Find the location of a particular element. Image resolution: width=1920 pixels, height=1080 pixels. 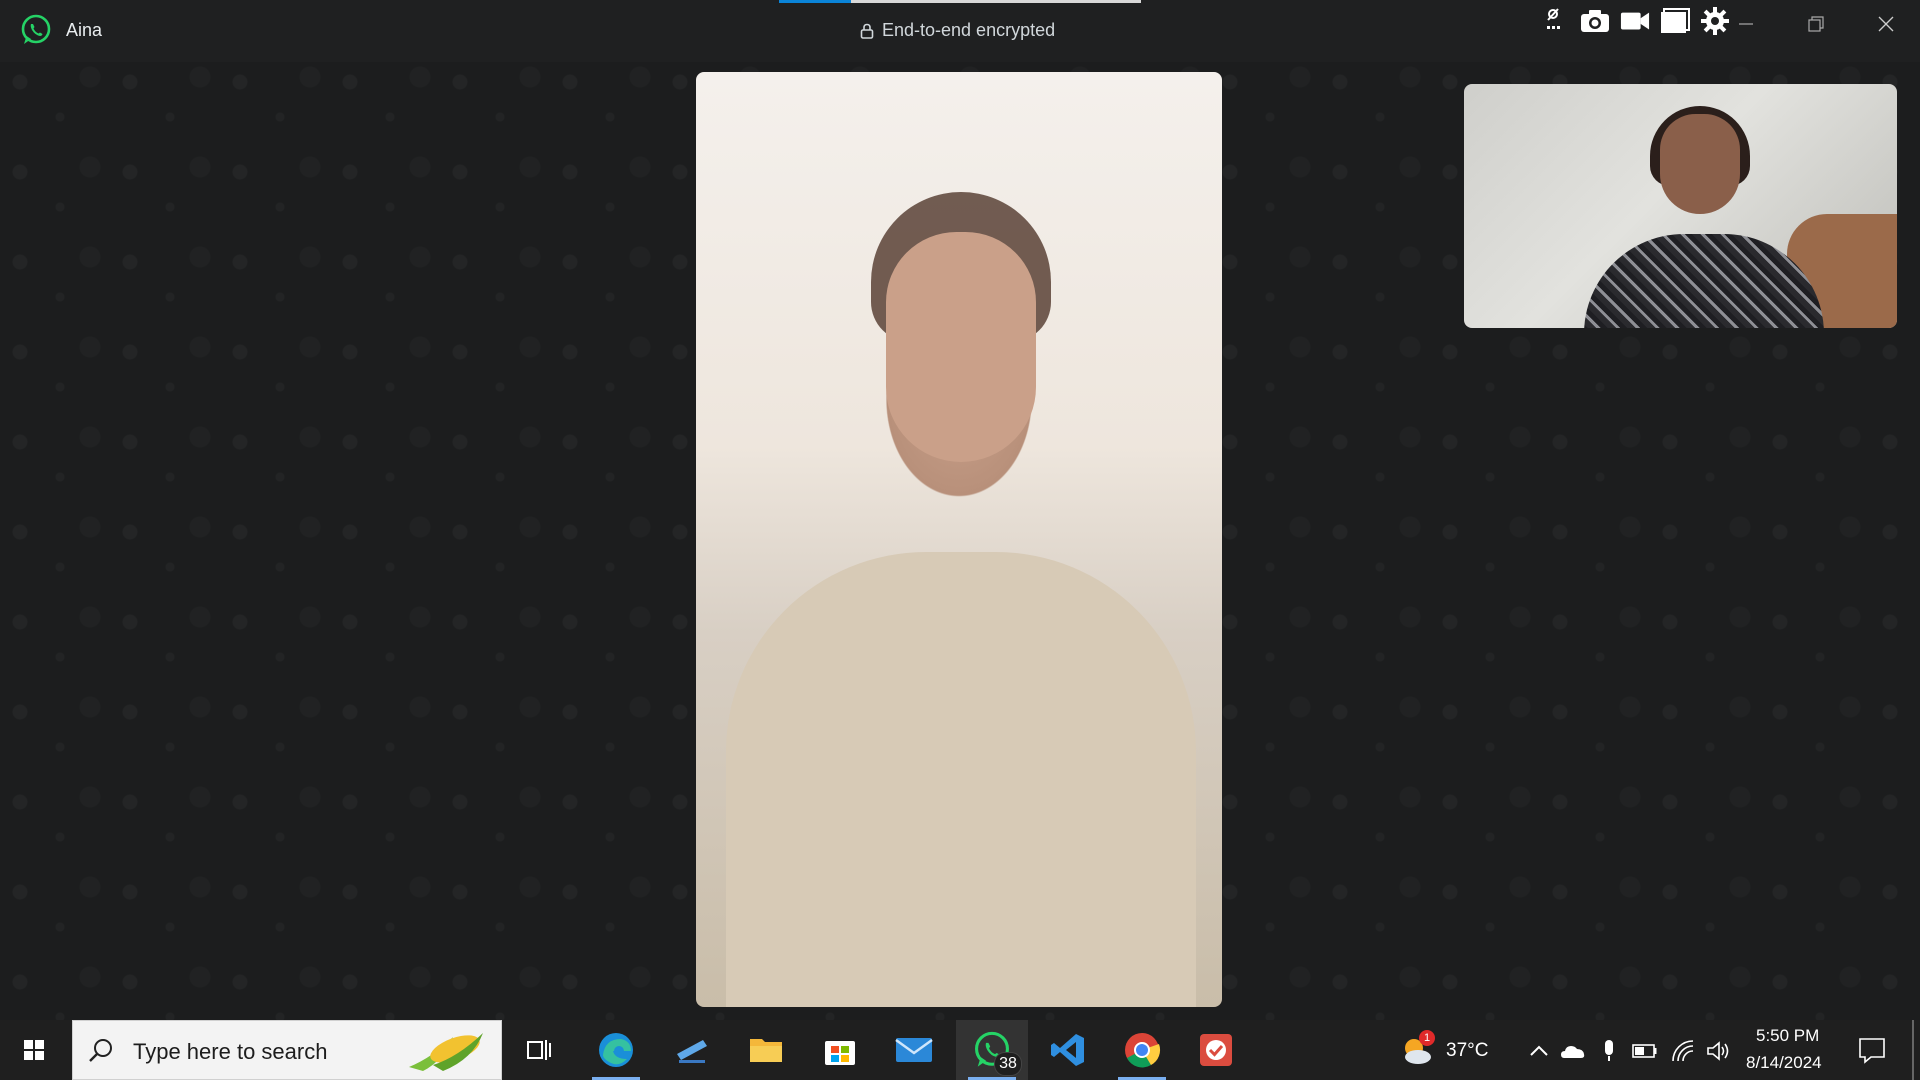

video-camera-icon is located at coordinates (1635, 21).